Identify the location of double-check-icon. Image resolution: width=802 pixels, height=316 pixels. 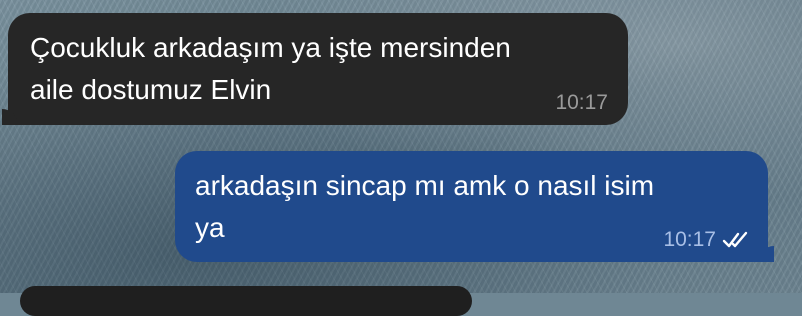
(735, 239).